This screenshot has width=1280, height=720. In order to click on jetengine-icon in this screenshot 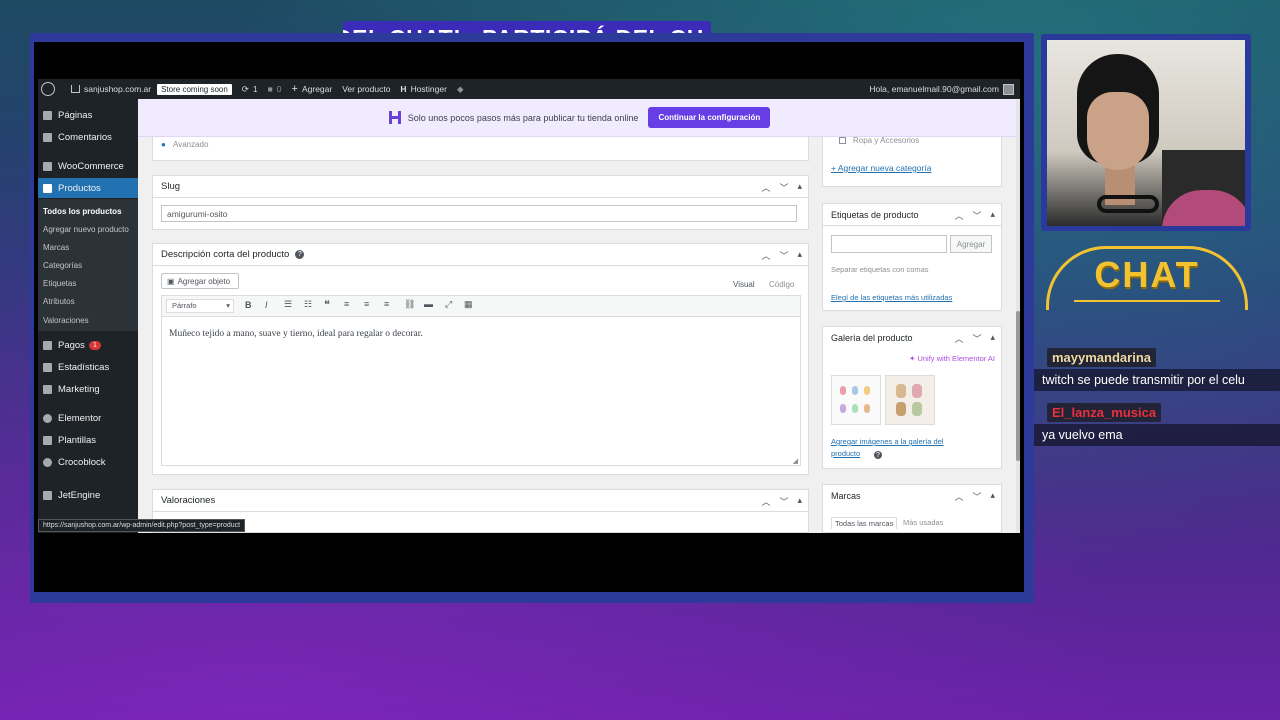, I will do `click(47, 495)`.